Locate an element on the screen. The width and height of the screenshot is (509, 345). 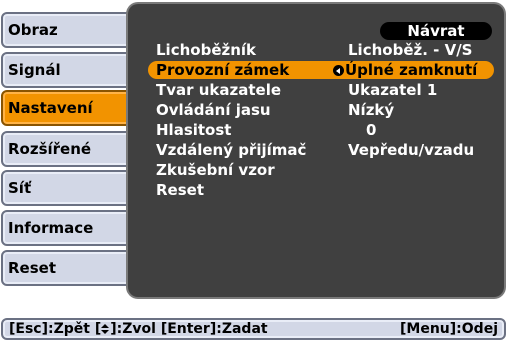
tab-label: Obraz is located at coordinates (33, 30).